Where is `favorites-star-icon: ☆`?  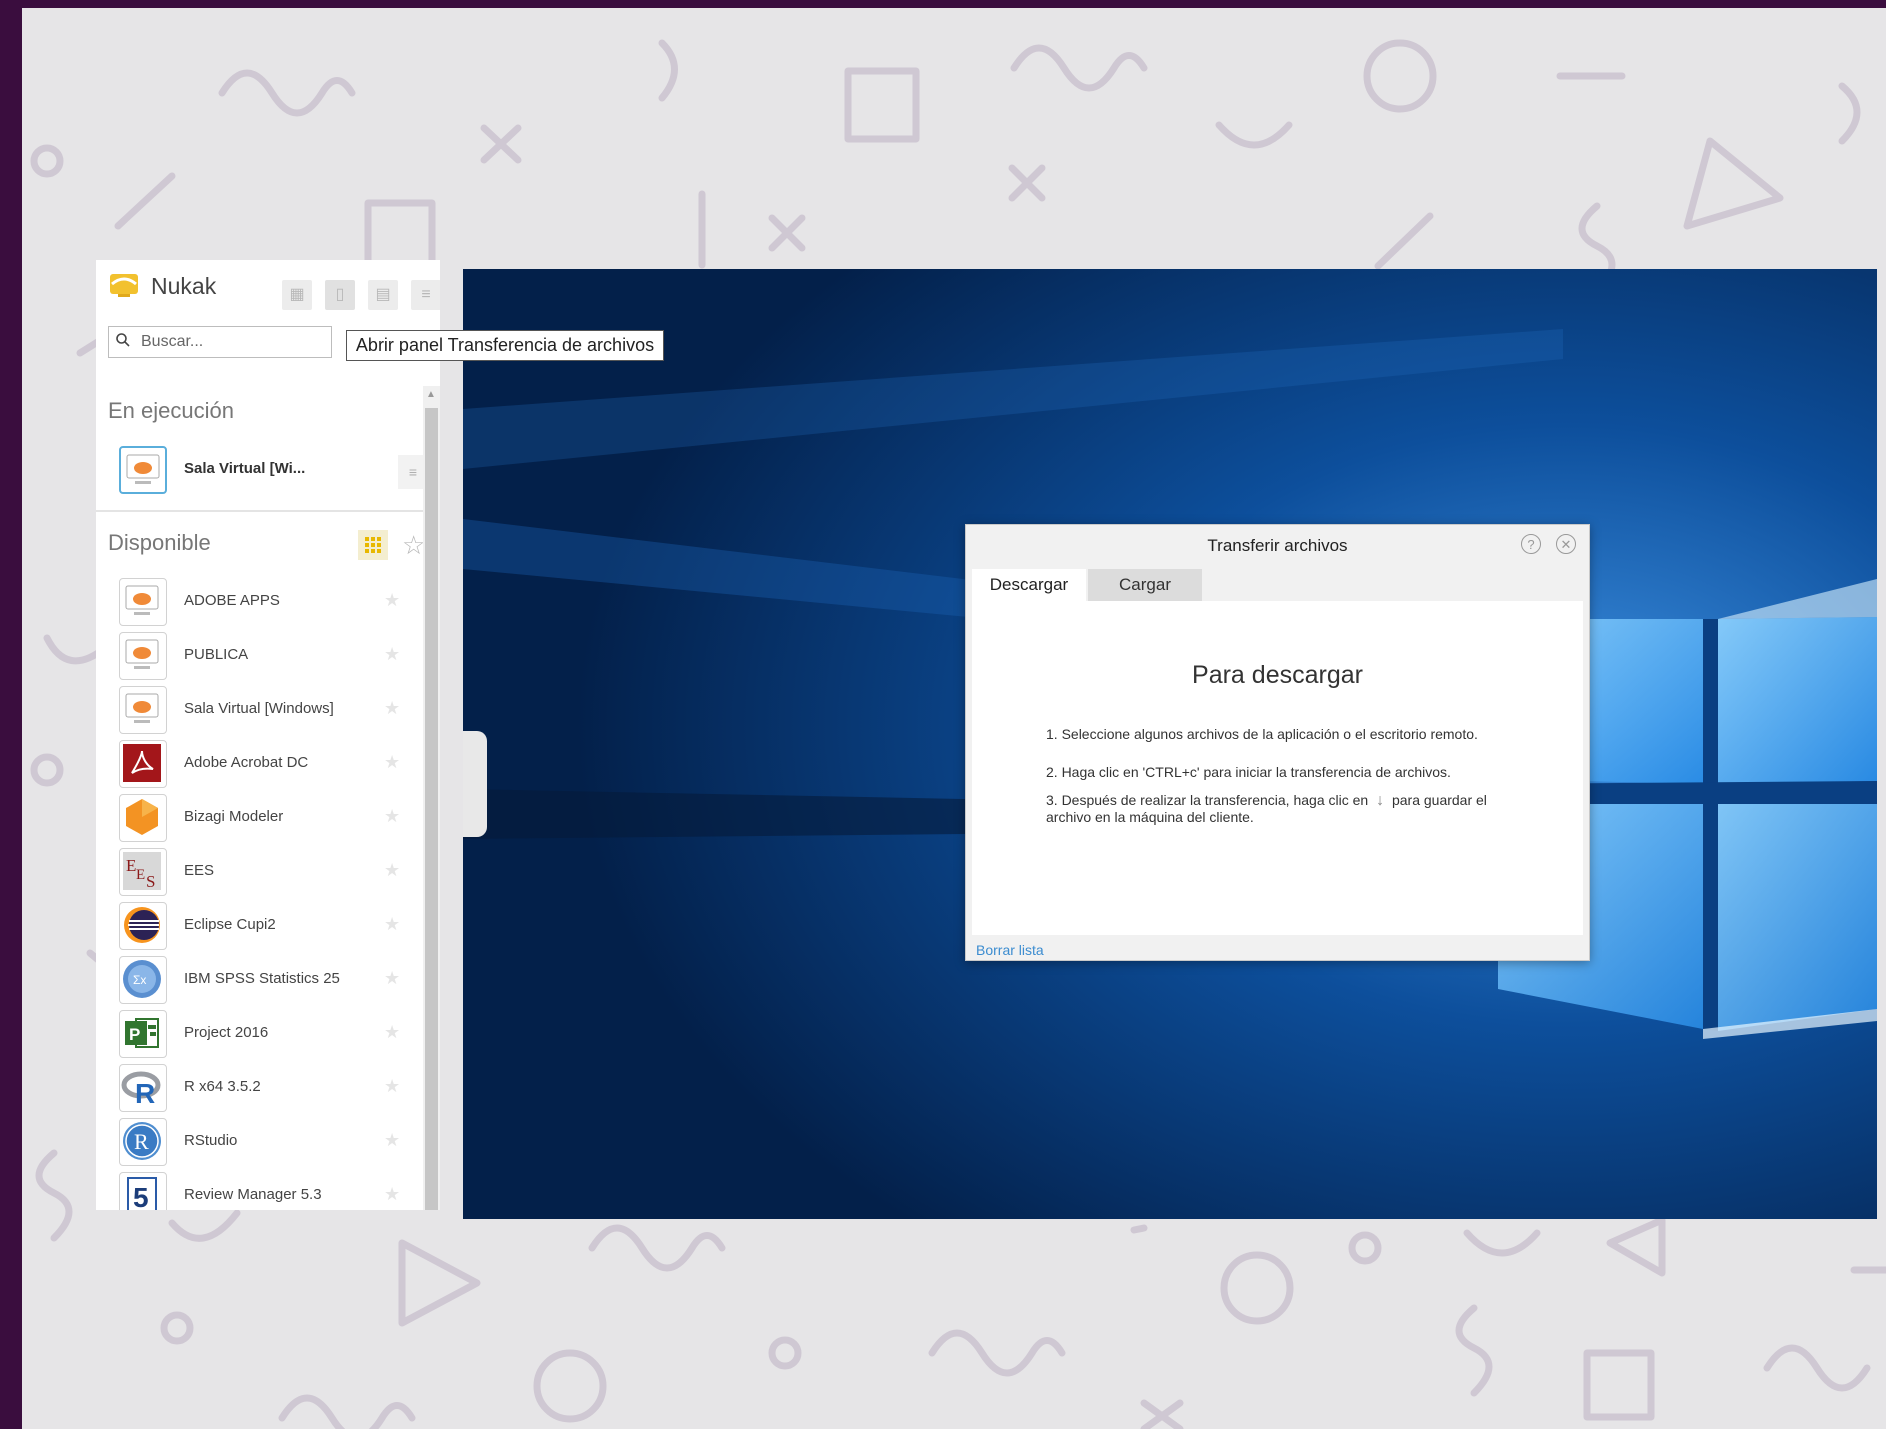
favorites-star-icon: ☆ is located at coordinates (413, 545).